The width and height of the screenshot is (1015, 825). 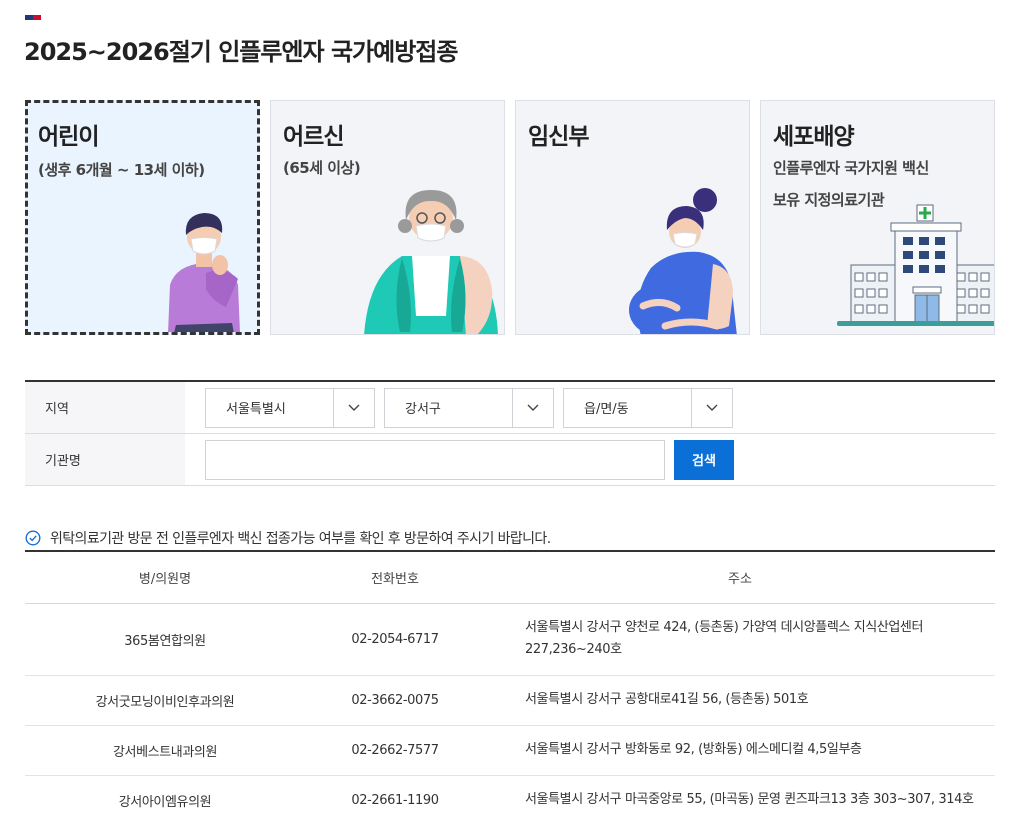 What do you see at coordinates (395, 700) in the screenshot?
I see `clinic-phone: 02-3662-0075` at bounding box center [395, 700].